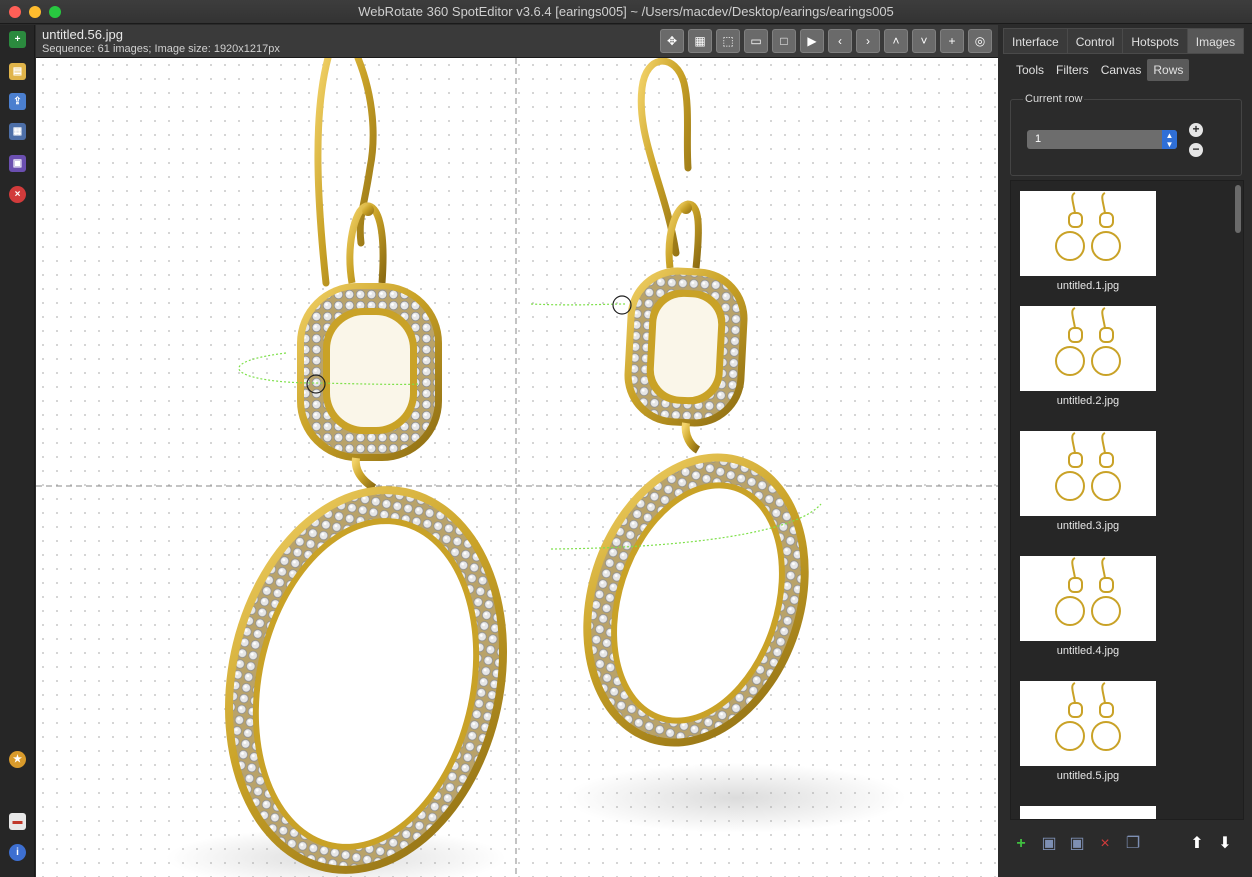  I want to click on main-tabs: Interface Control Hotspots Images, so click(1124, 41).